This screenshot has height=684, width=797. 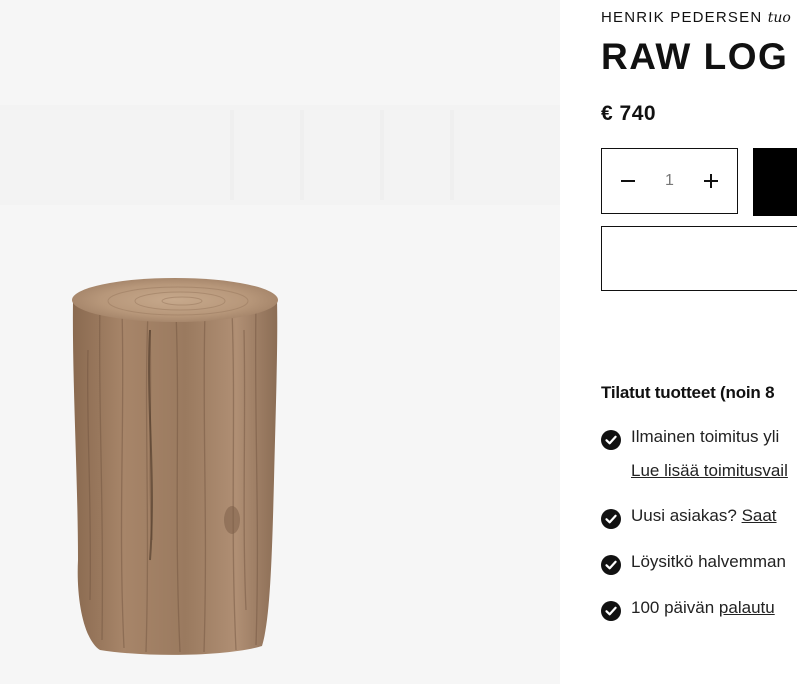 What do you see at coordinates (628, 181) in the screenshot?
I see `minus-icon` at bounding box center [628, 181].